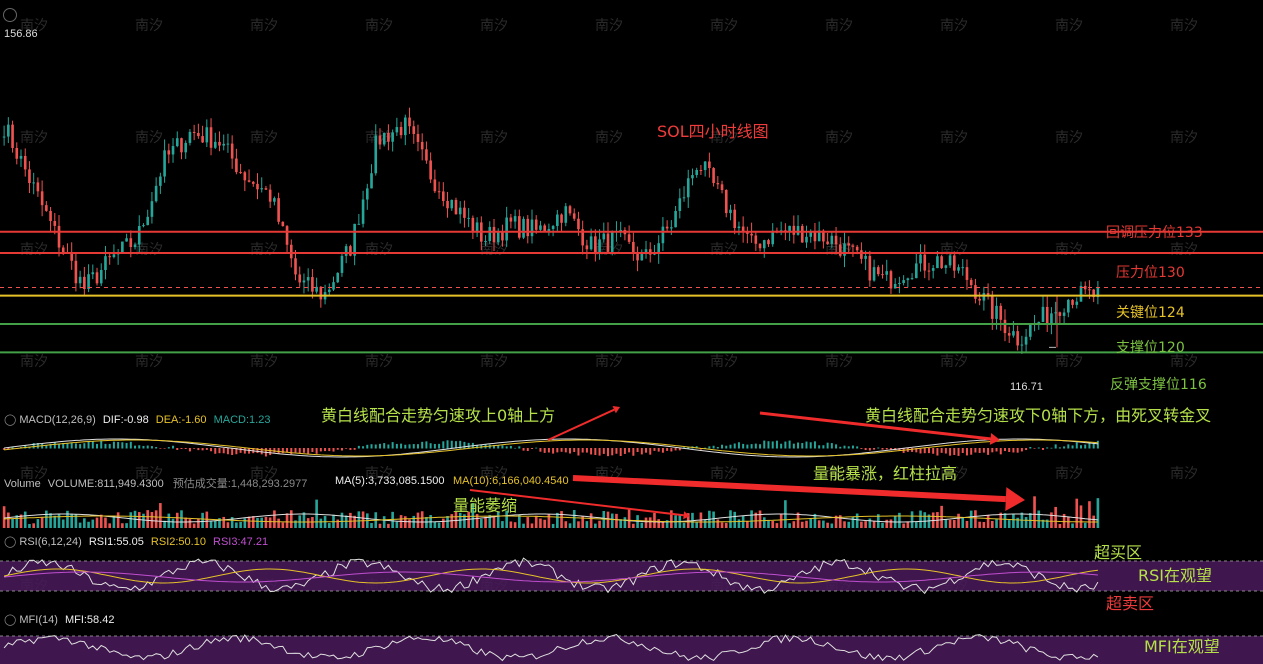 This screenshot has width=1263, height=664. Describe the element at coordinates (1150, 348) in the screenshot. I see `level-label-120: 支撑位120` at that location.